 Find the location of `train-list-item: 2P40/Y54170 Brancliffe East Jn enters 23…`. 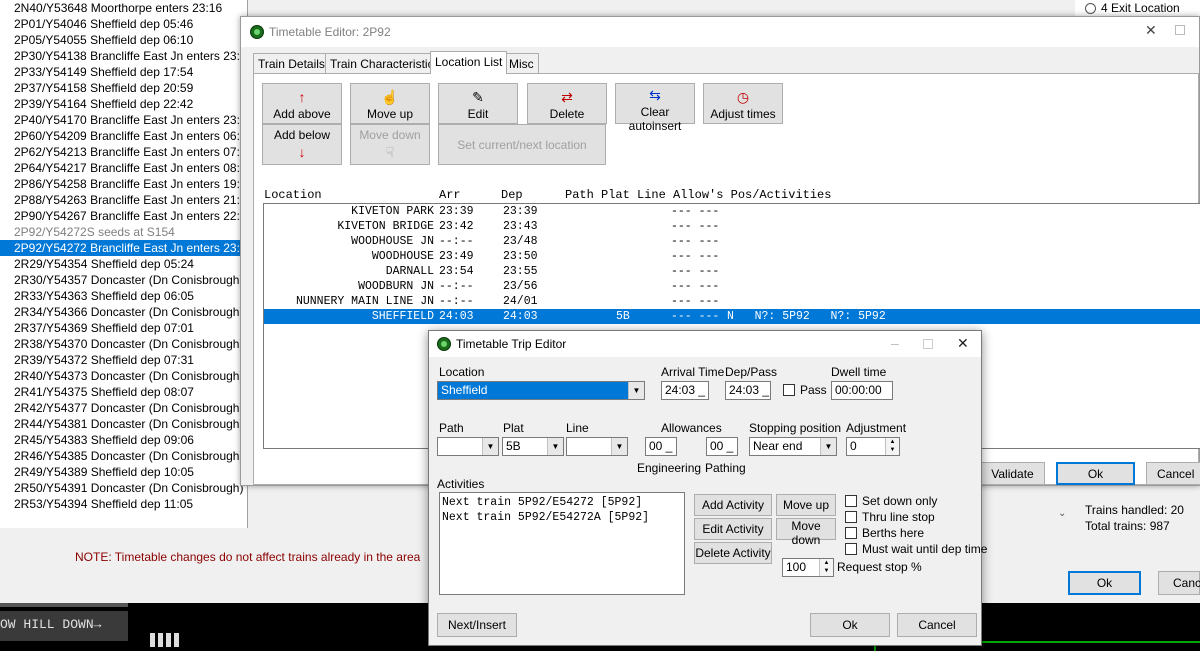

train-list-item: 2P40/Y54170 Brancliffe East Jn enters 23… is located at coordinates (123, 120).